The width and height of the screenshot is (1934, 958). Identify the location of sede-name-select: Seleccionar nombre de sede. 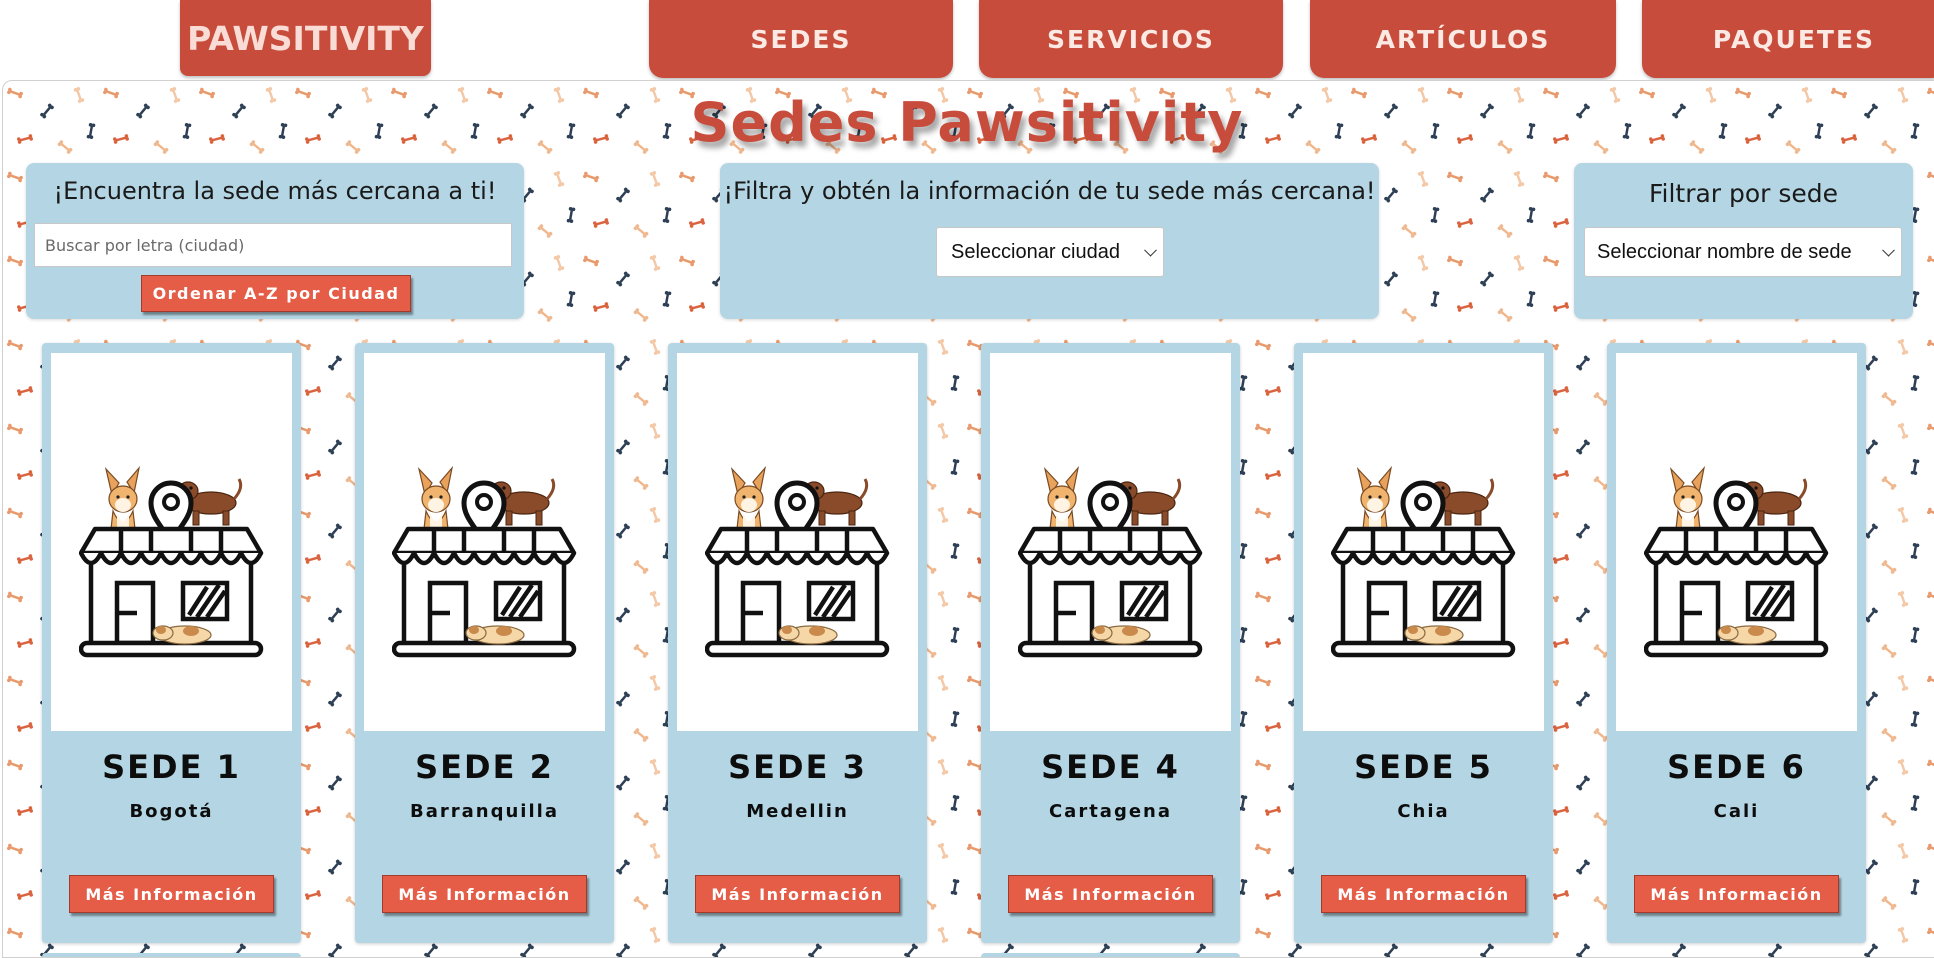
(1743, 252).